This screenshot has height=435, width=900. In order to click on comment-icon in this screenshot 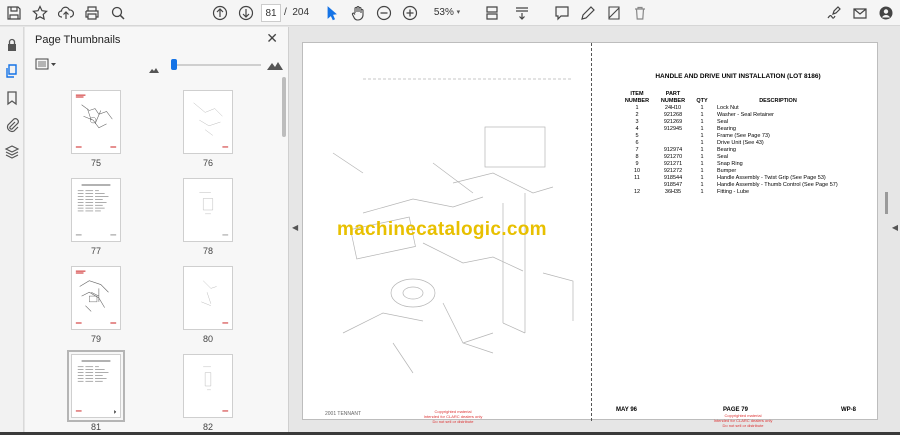, I will do `click(562, 13)`.